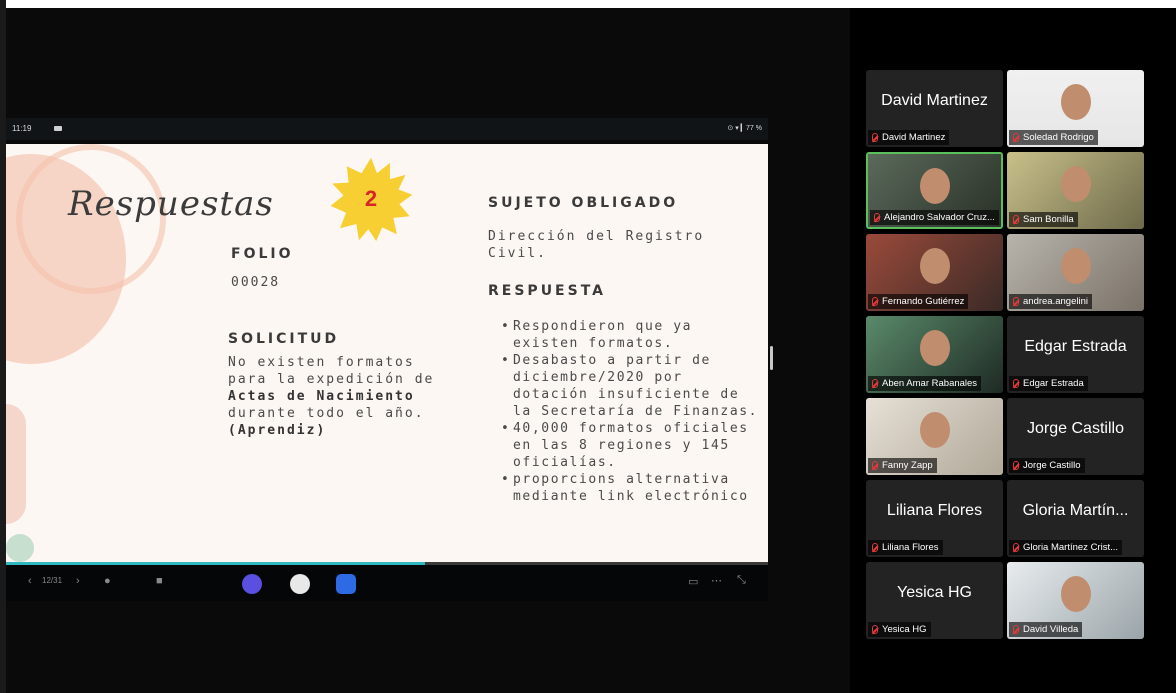 The height and width of the screenshot is (693, 1176). Describe the element at coordinates (934, 592) in the screenshot. I see `participant-display-name: Yesica HG` at that location.